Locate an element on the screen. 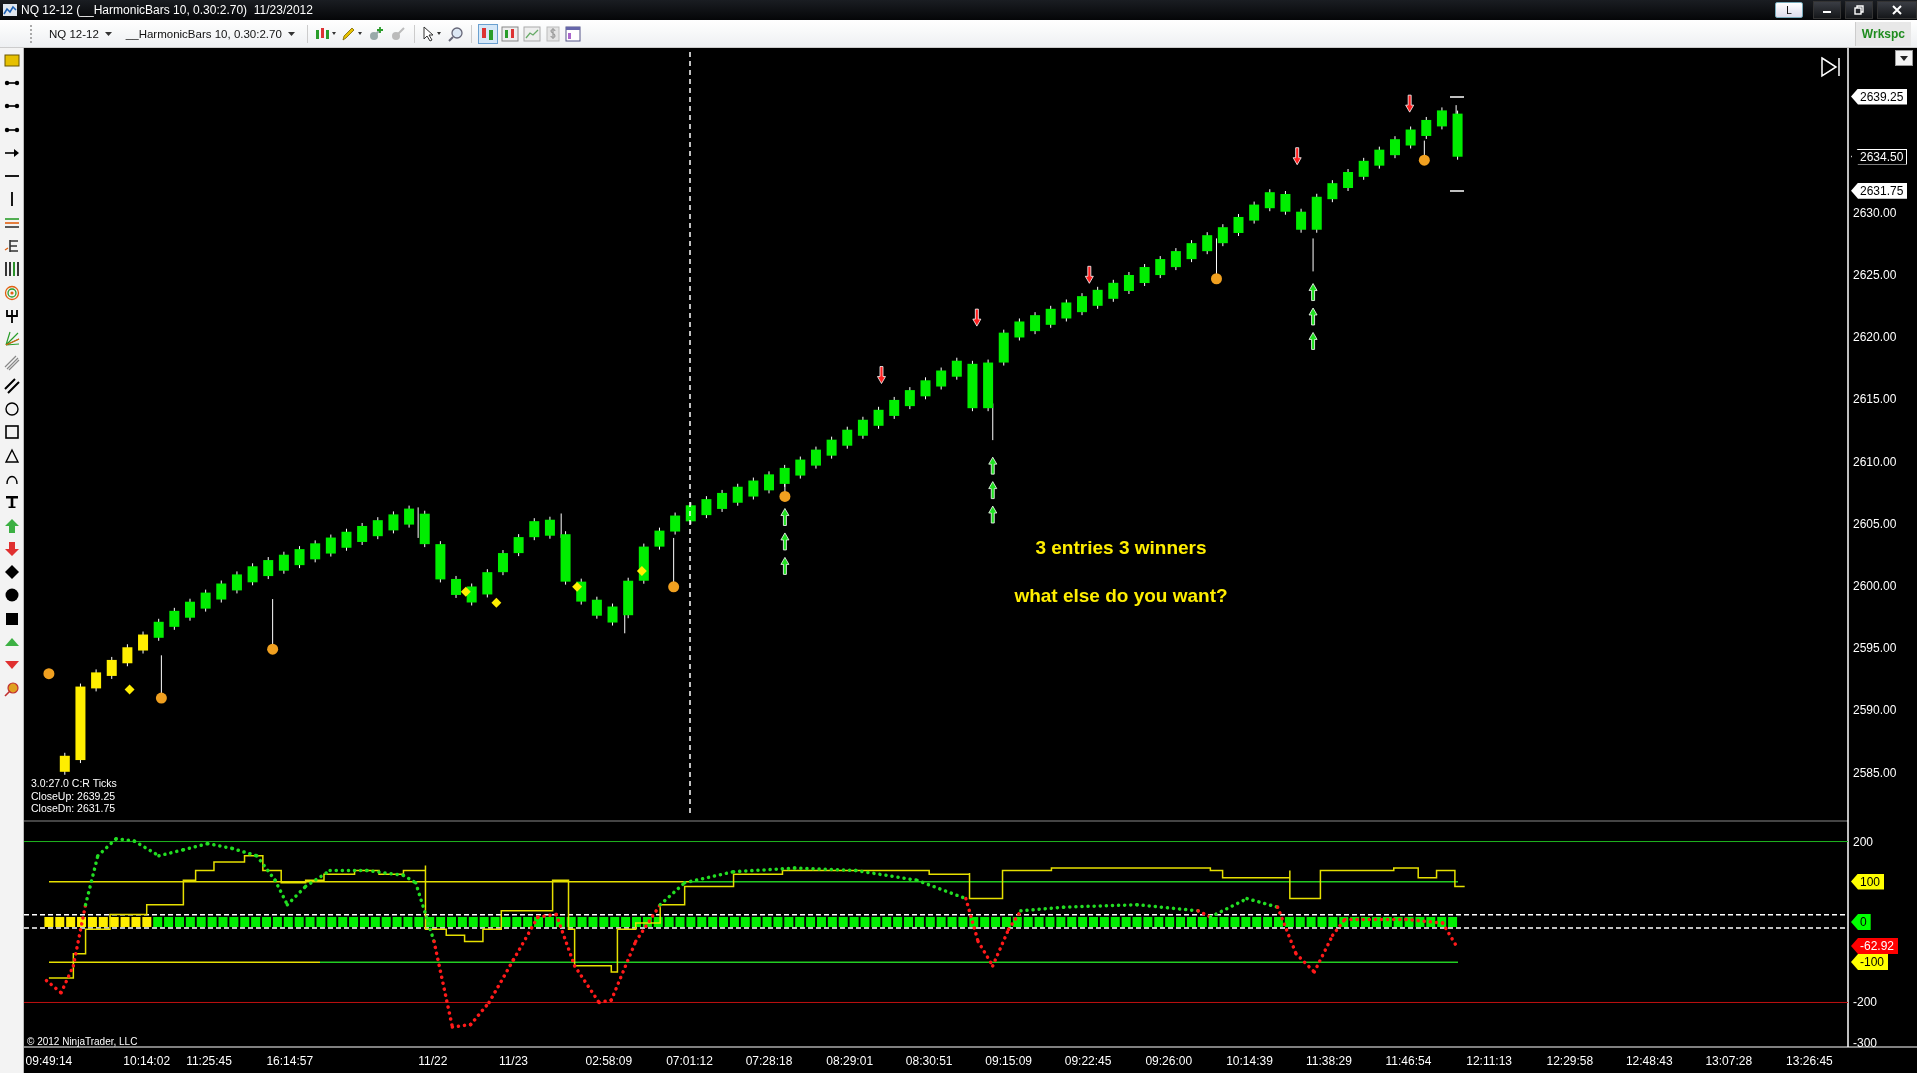 This screenshot has height=1073, width=1917. pin-icon is located at coordinates (11, 688).